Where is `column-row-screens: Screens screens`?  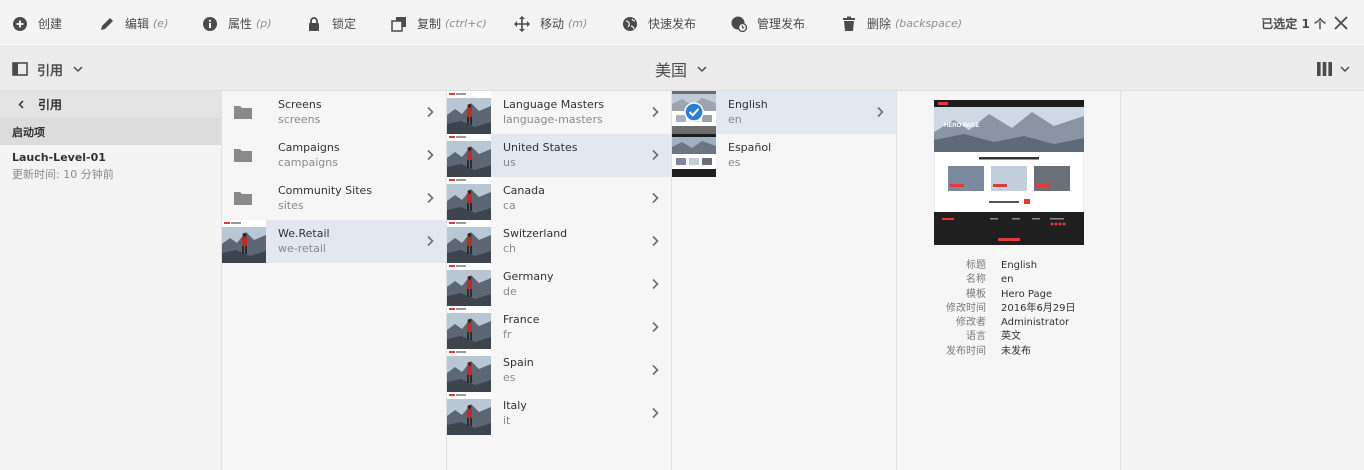
column-row-screens: Screens screens is located at coordinates (334, 112).